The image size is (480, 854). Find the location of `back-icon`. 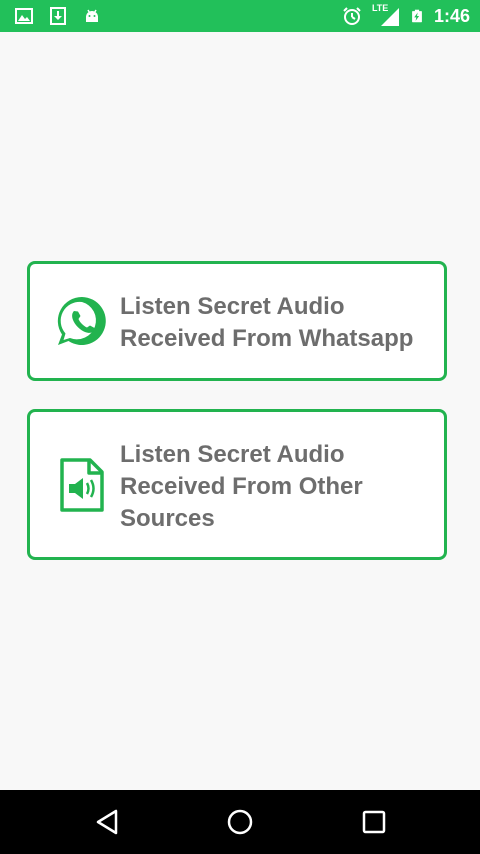

back-icon is located at coordinates (108, 822).